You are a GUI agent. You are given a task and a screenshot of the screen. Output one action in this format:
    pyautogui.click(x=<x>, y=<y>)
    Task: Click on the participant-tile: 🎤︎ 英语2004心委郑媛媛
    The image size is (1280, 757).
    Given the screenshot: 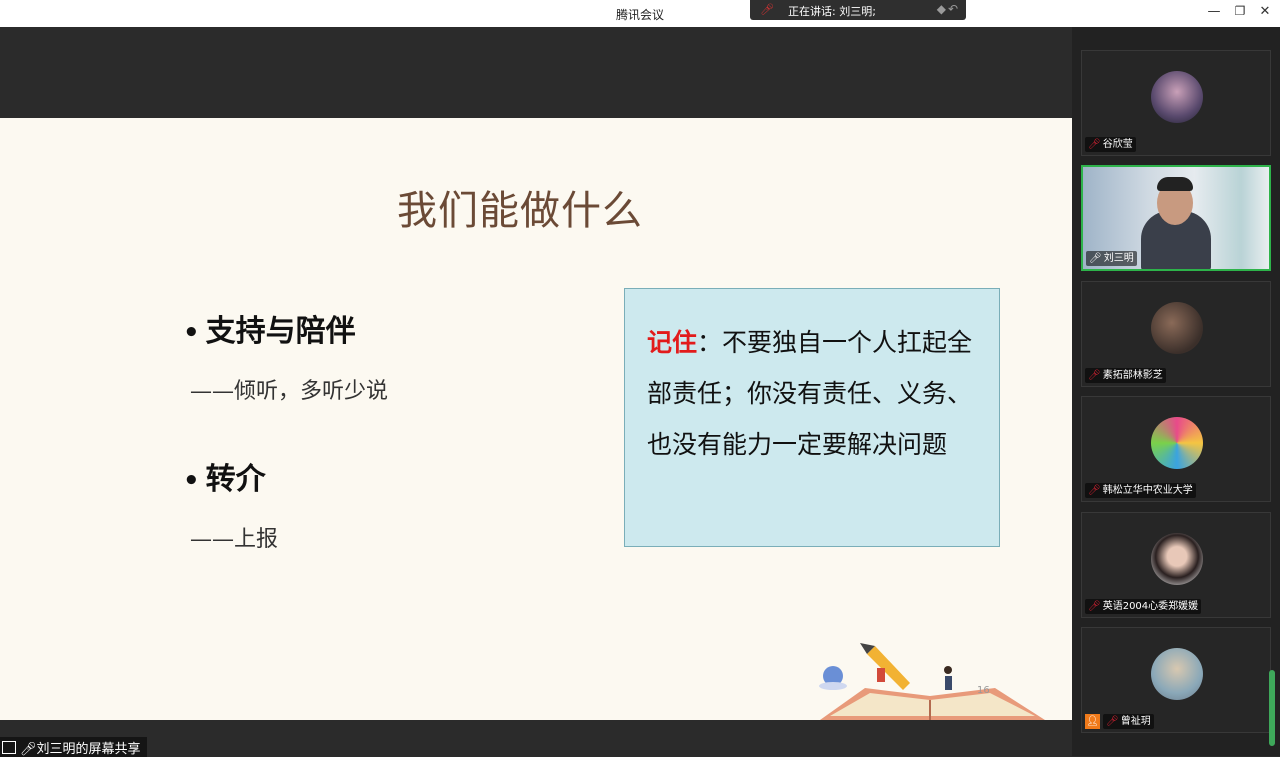 What is the action you would take?
    pyautogui.click(x=1176, y=565)
    